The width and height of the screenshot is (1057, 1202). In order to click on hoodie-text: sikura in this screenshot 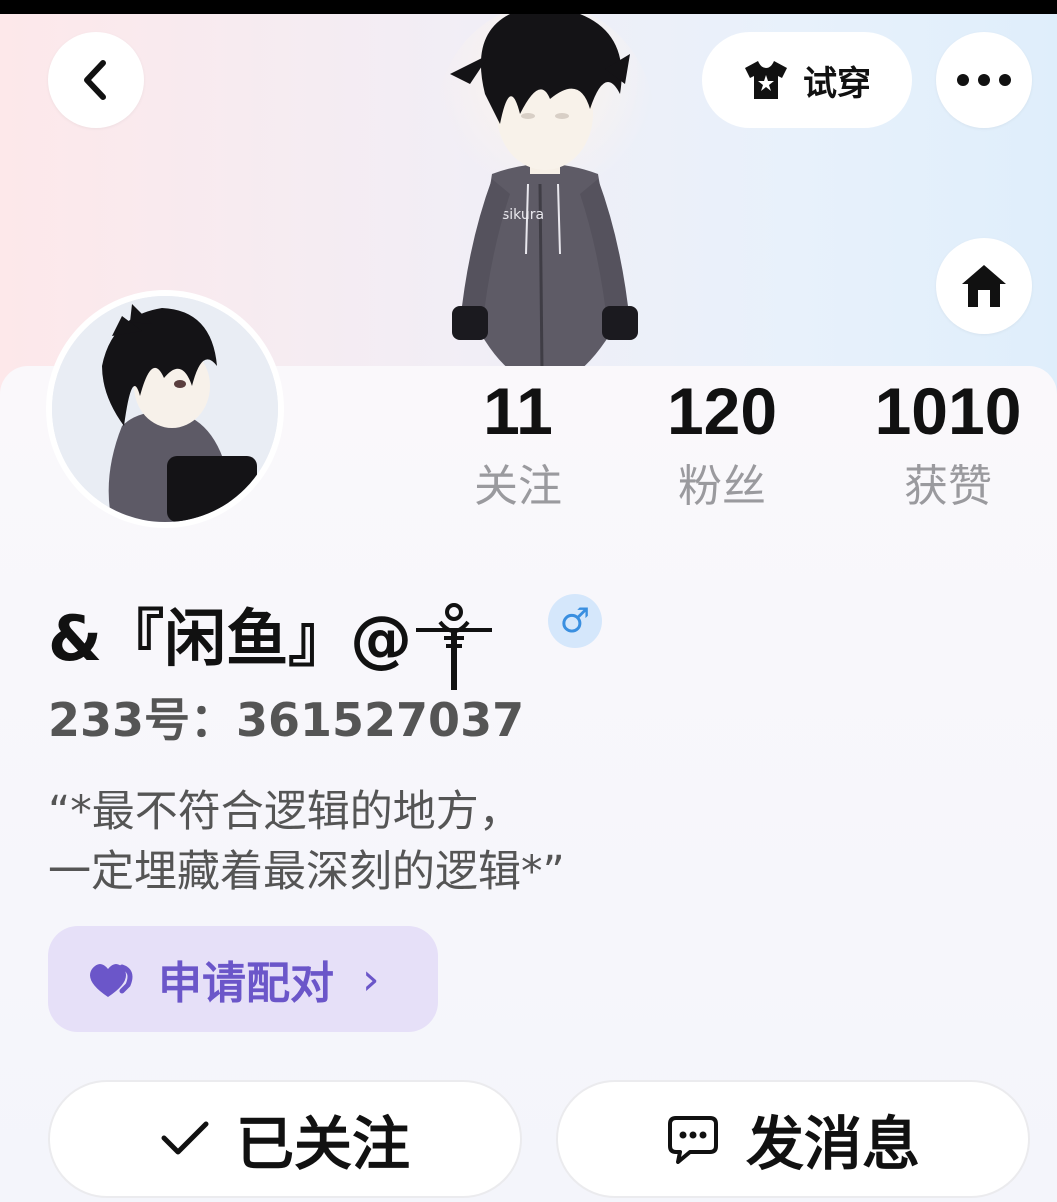, I will do `click(523, 215)`.